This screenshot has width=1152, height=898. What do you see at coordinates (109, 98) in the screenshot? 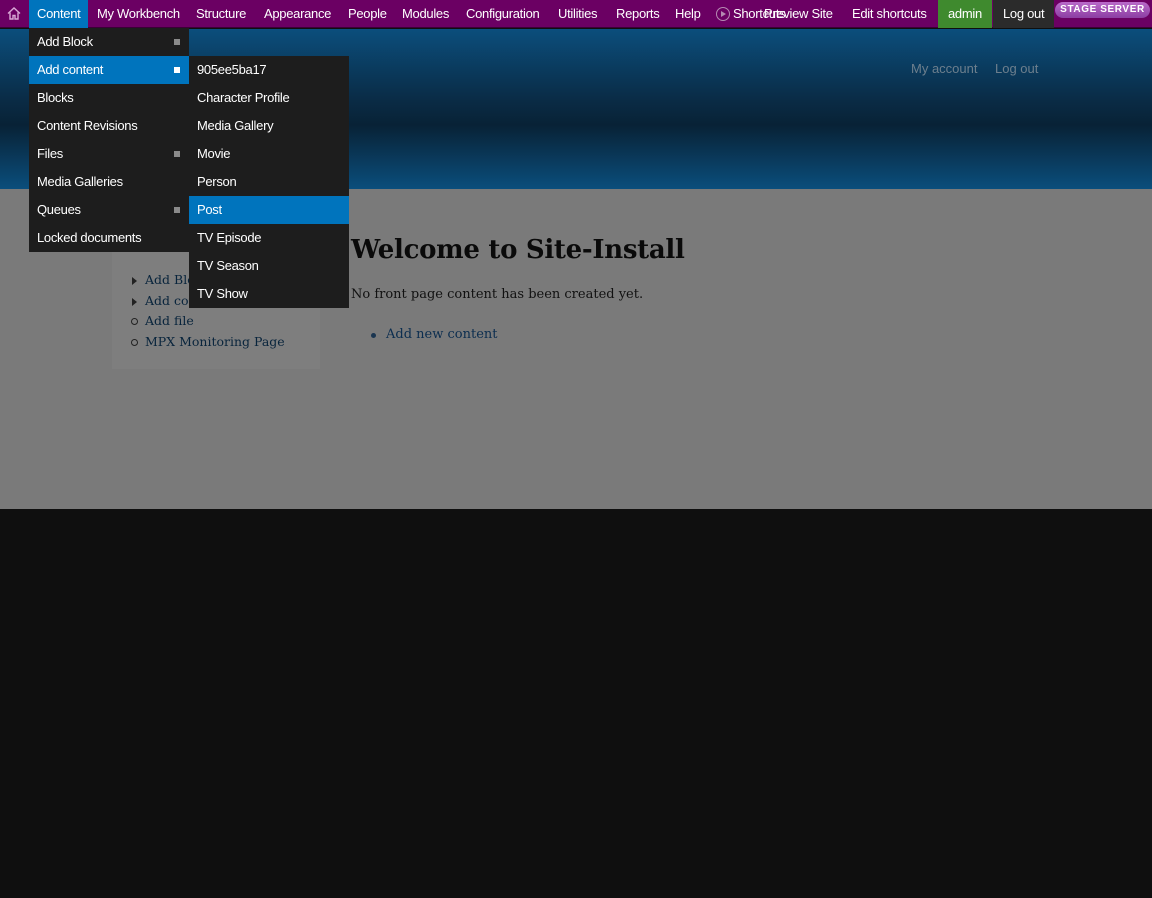
I see `menu-item-blocks: Blocks` at bounding box center [109, 98].